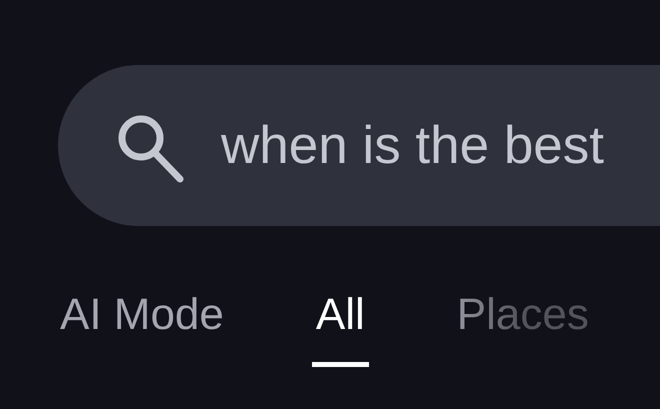 The width and height of the screenshot is (660, 409). I want to click on search-query: when is the best, so click(412, 145).